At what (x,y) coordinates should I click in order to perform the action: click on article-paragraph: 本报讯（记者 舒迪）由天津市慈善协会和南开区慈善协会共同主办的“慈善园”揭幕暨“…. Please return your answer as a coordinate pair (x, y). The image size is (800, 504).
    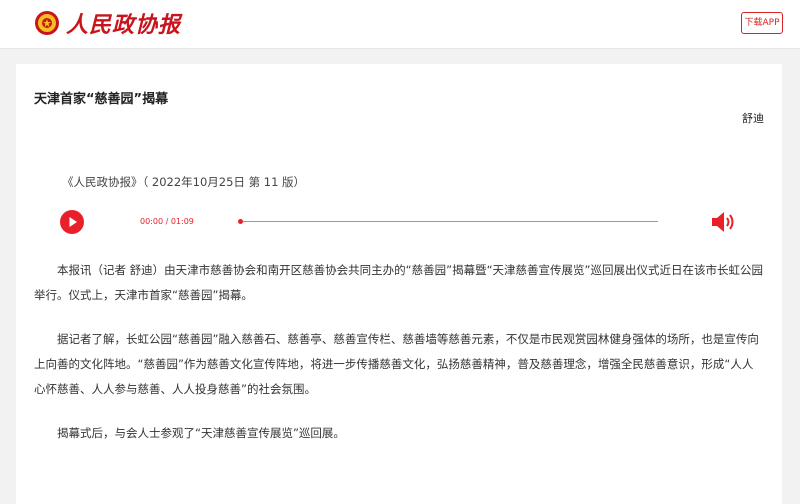
    Looking at the image, I should click on (398, 282).